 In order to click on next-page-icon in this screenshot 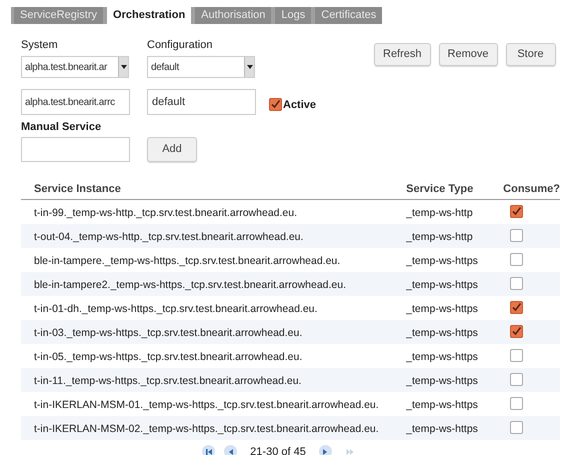, I will do `click(325, 450)`.